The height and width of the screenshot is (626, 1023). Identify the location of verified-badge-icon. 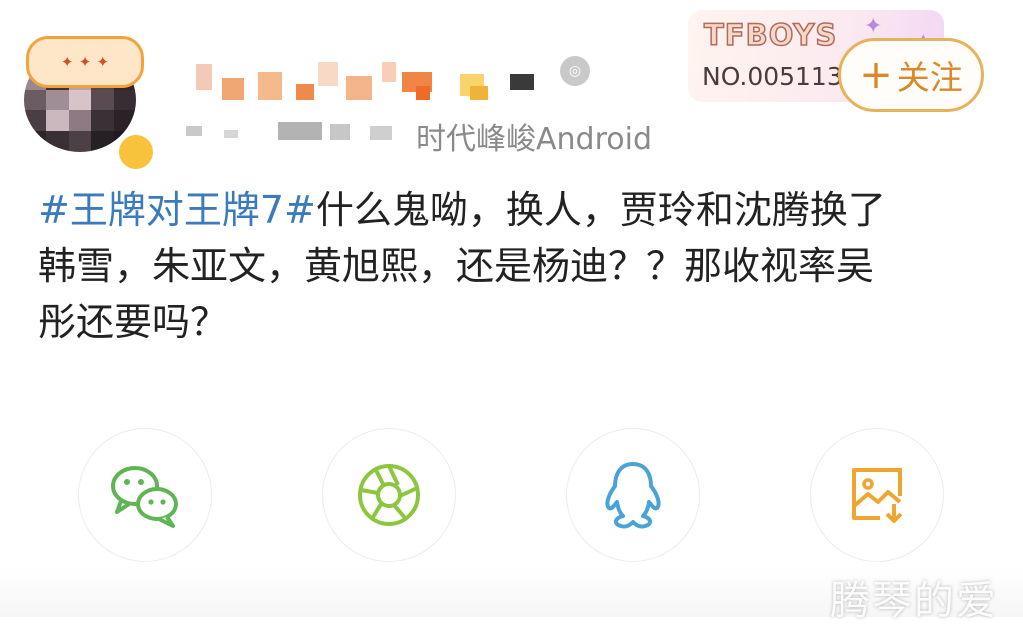
(136, 152).